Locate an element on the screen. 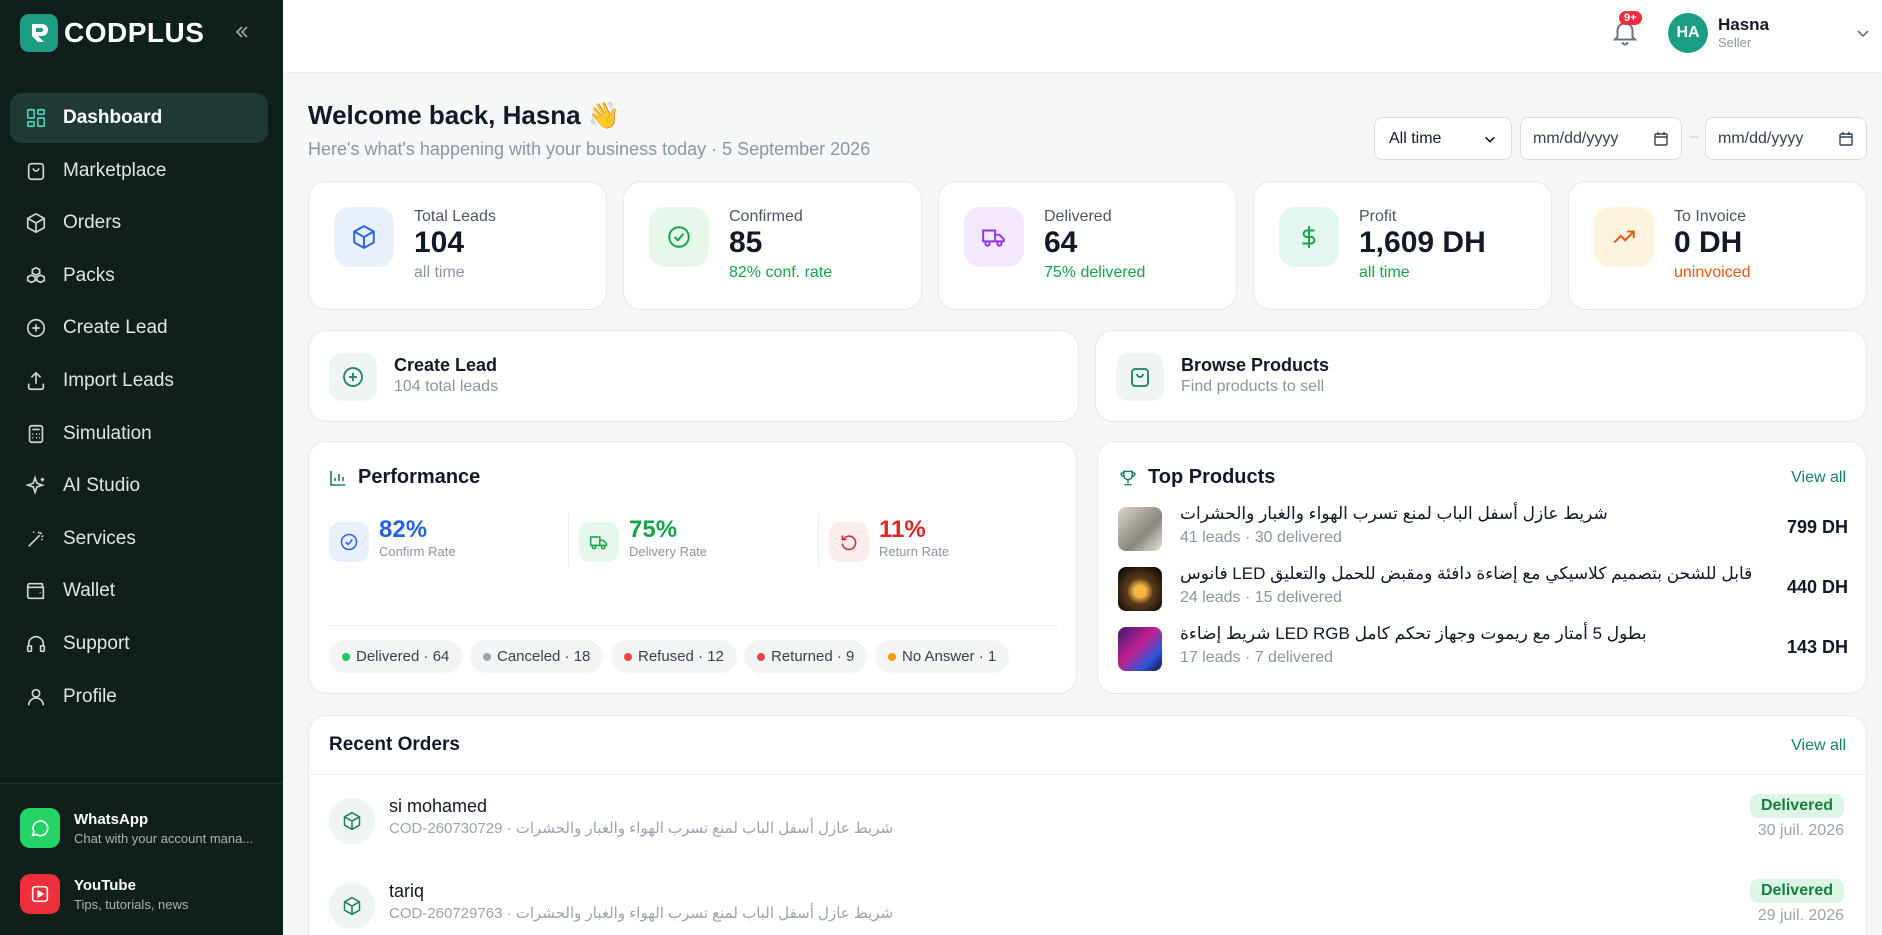  youtube-link: YouTube Tips, tutorials, news is located at coordinates (104, 894).